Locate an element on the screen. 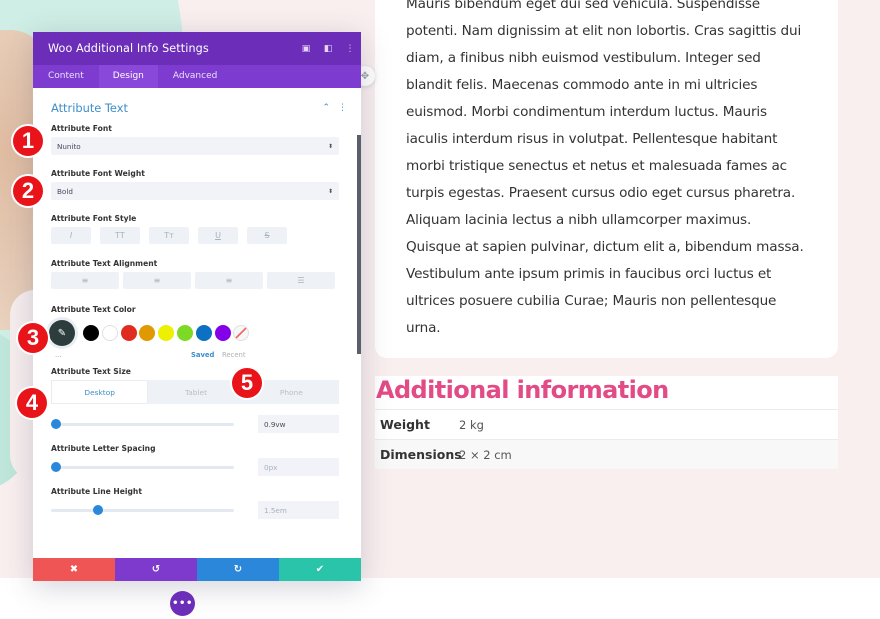  capitalize-icon: Tт is located at coordinates (169, 235).